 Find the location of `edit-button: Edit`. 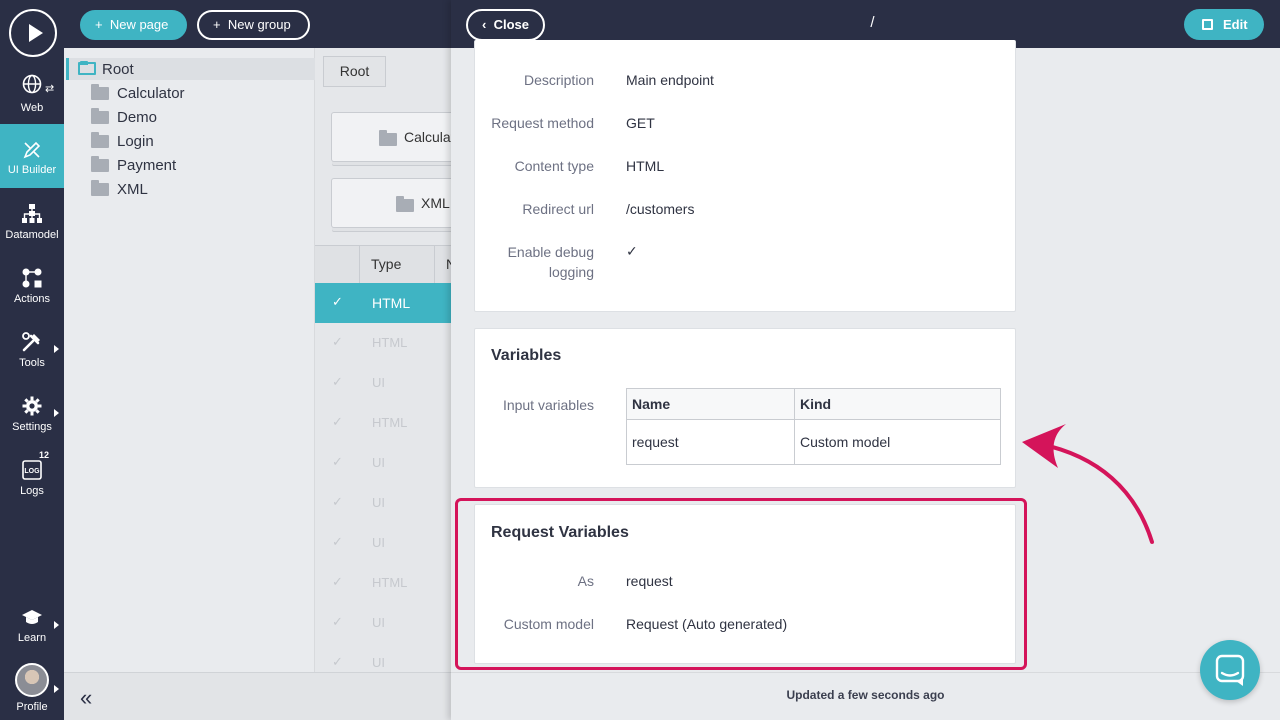

edit-button: Edit is located at coordinates (1224, 24).